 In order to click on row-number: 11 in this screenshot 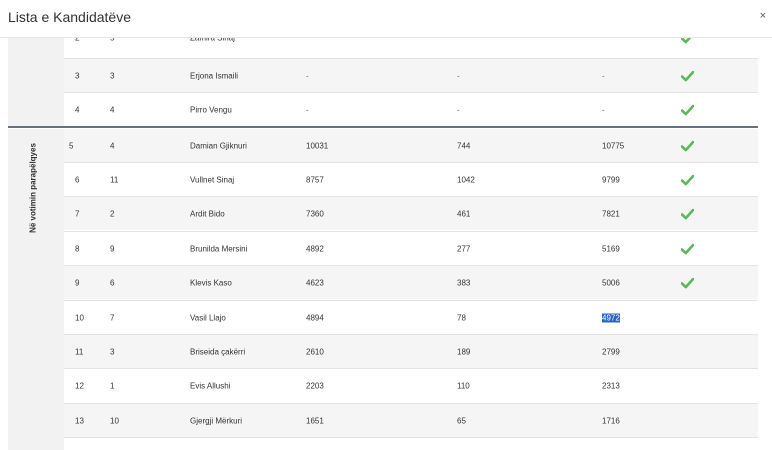, I will do `click(79, 351)`.